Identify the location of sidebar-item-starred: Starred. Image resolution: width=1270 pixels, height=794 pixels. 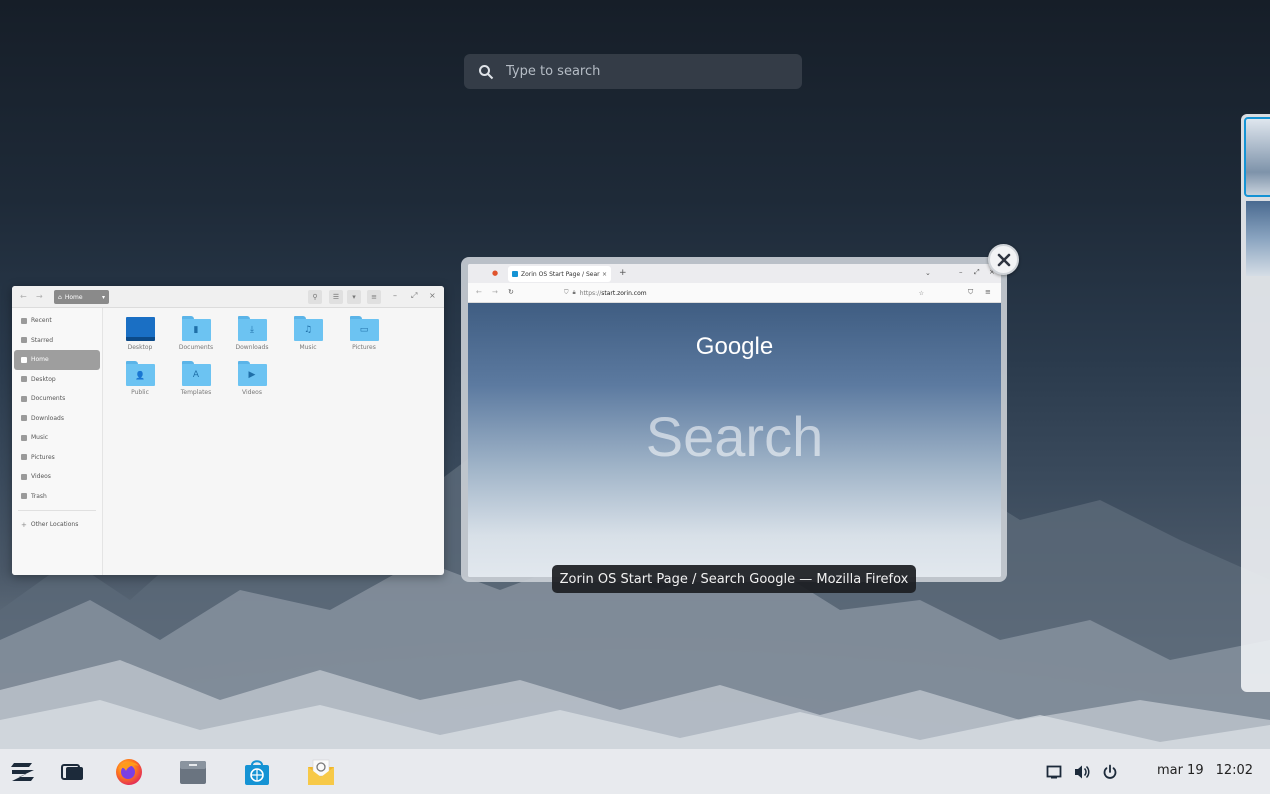
(57, 341).